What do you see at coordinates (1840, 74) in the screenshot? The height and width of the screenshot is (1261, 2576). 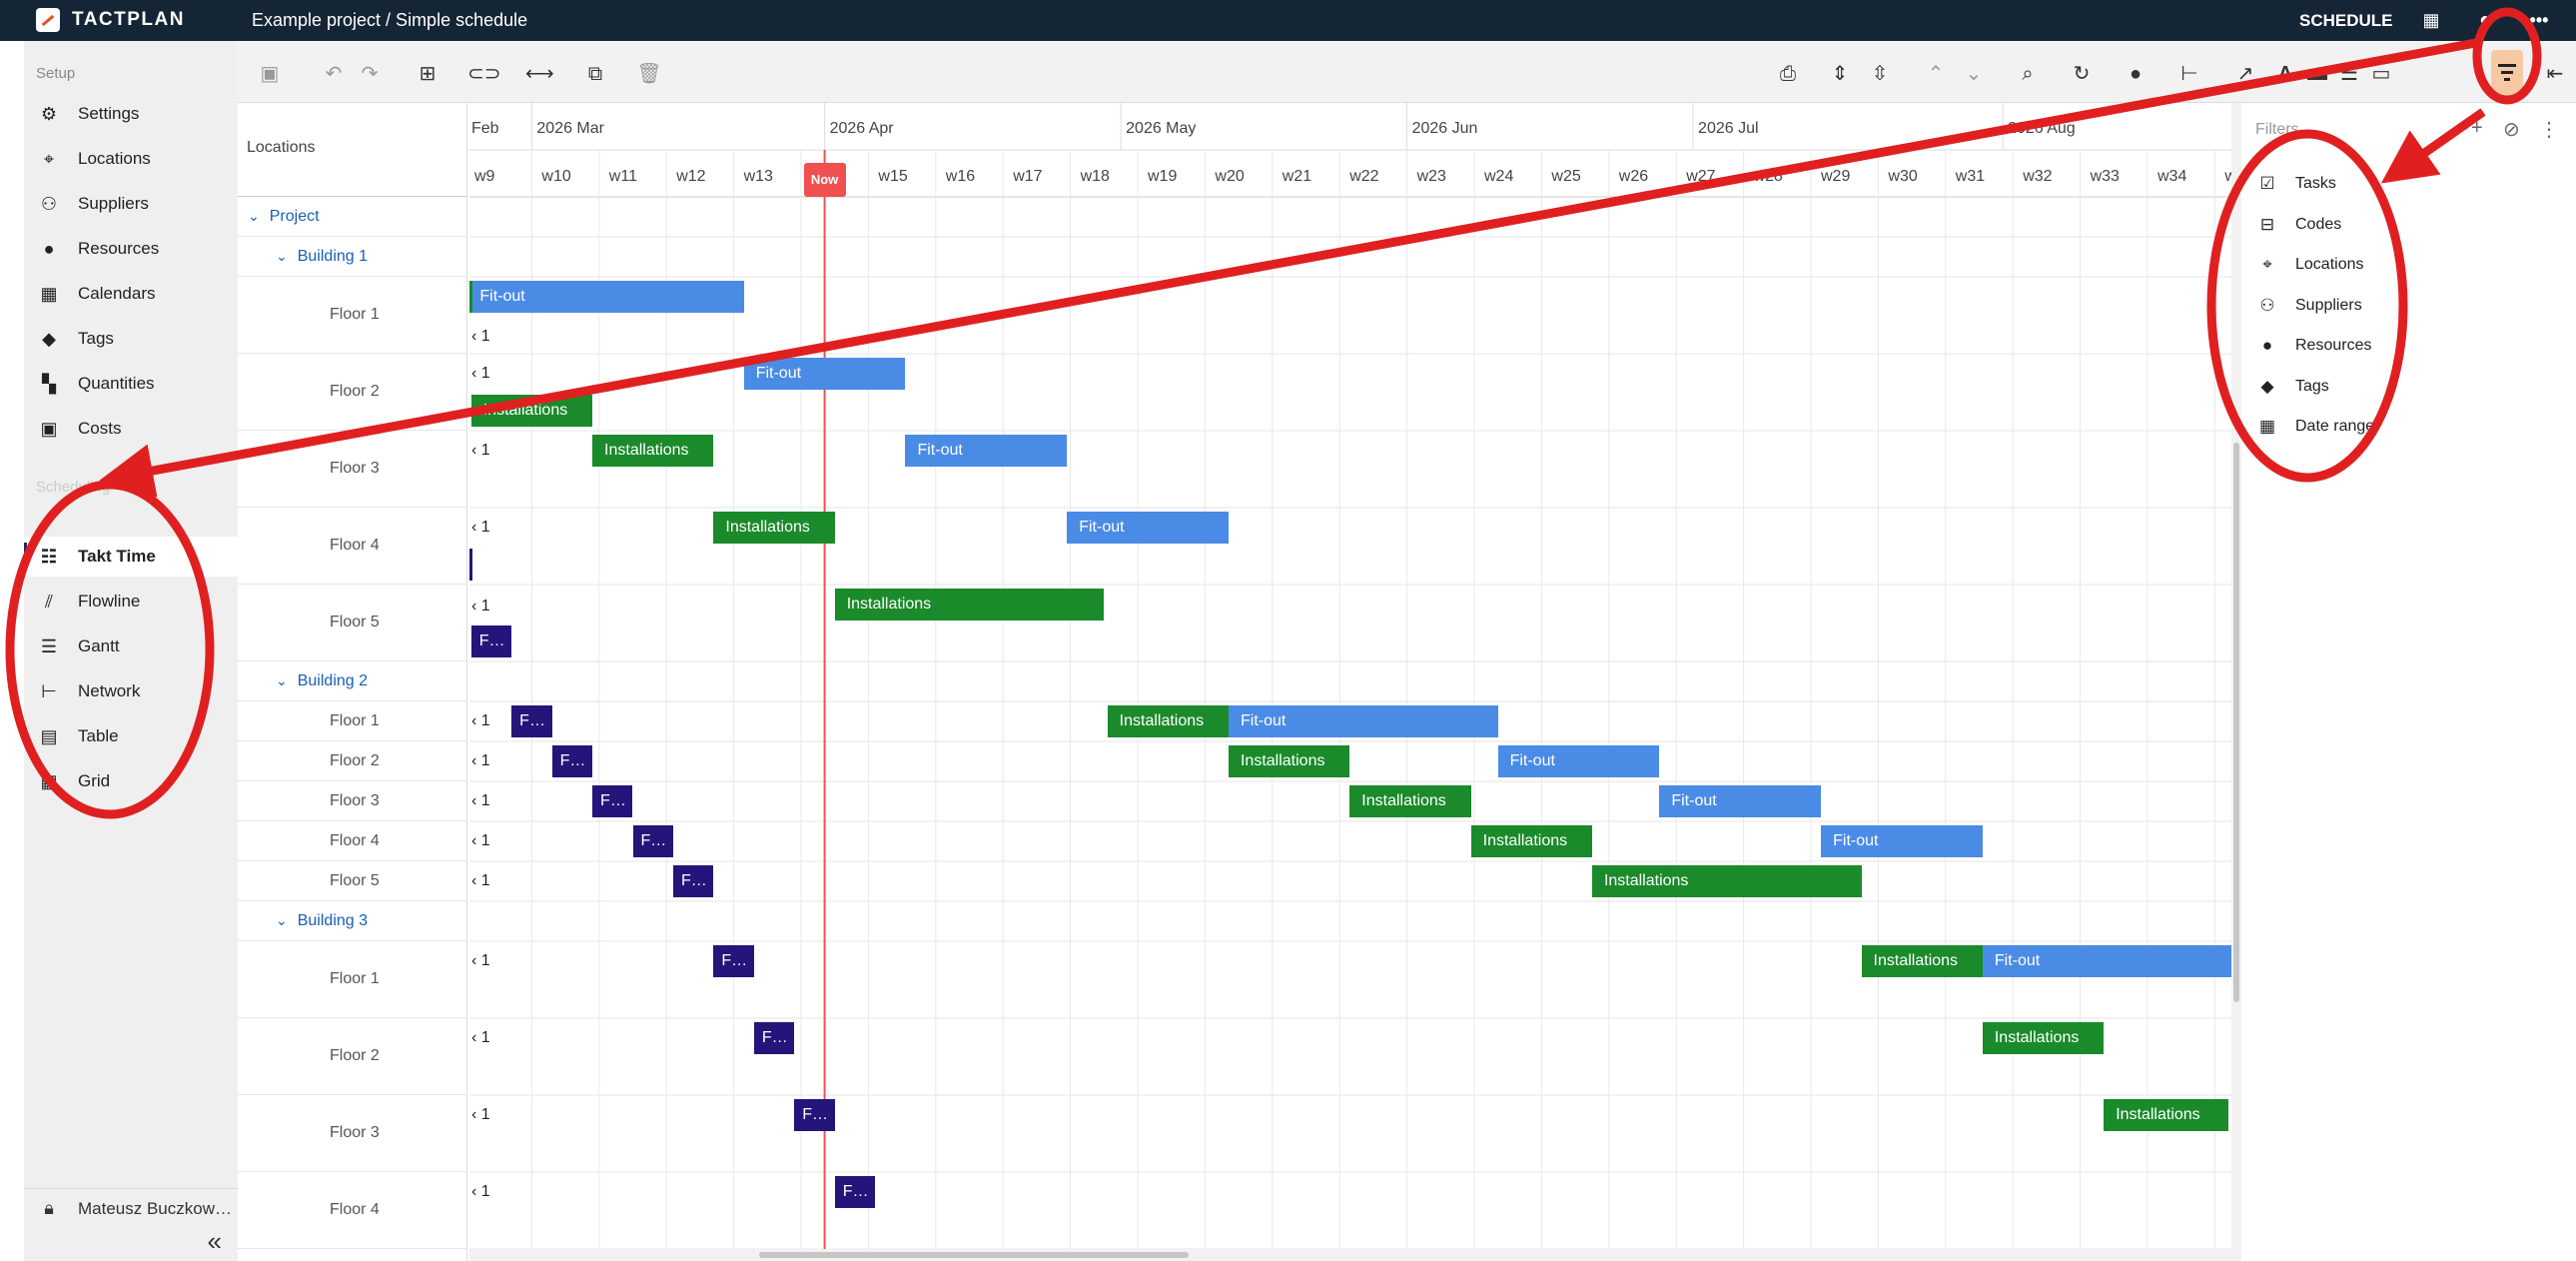 I see `collapse-rows-icon: ⇕` at bounding box center [1840, 74].